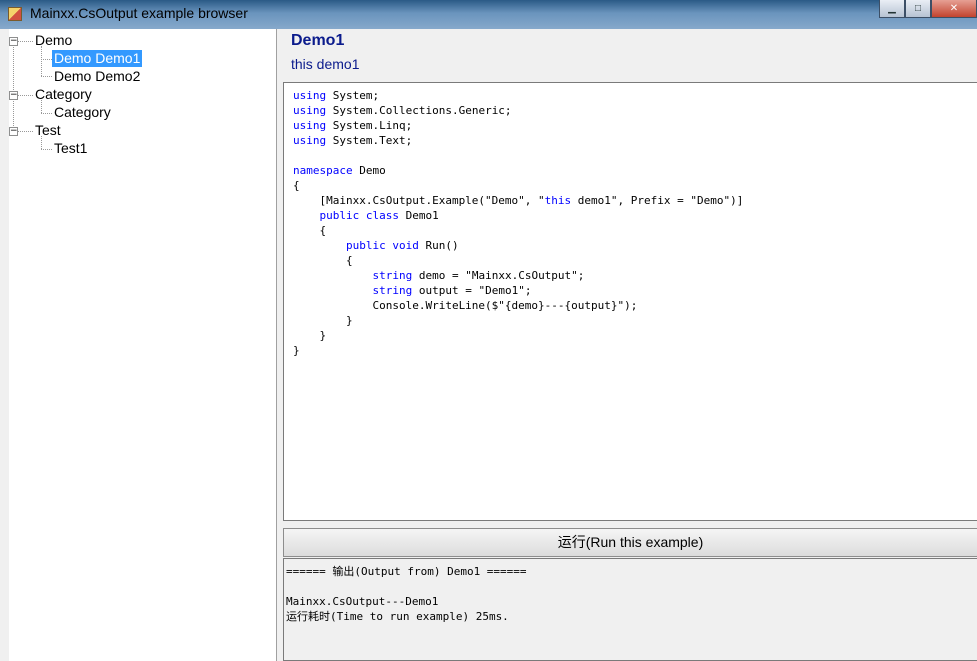 The height and width of the screenshot is (661, 977). What do you see at coordinates (53, 40) in the screenshot?
I see `tree-node-demo: Demo` at bounding box center [53, 40].